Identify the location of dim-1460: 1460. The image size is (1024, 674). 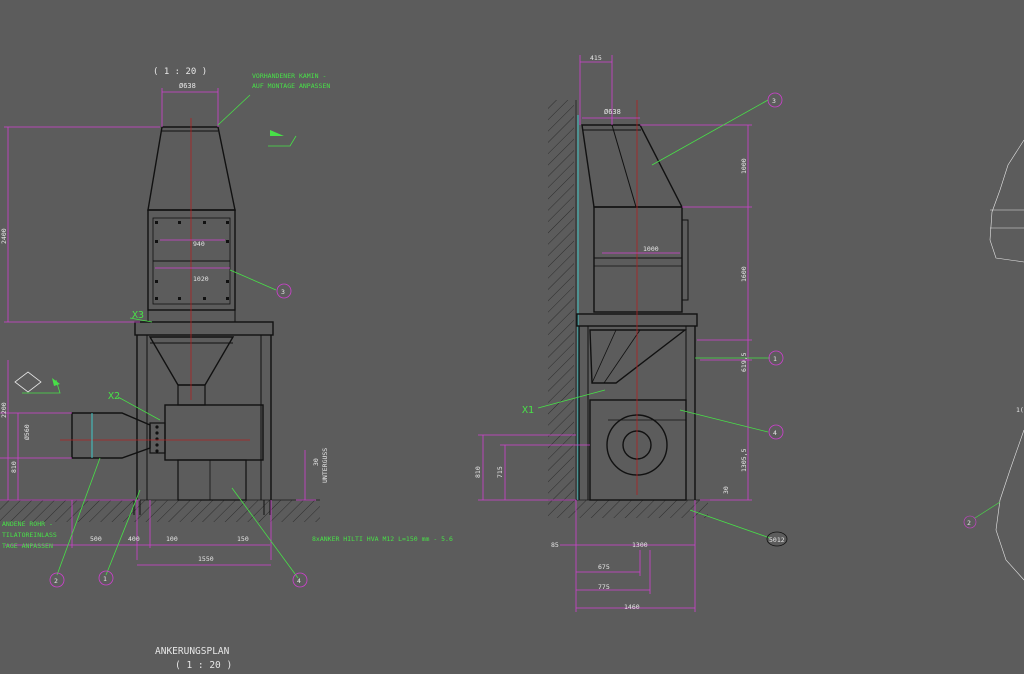
(632, 607).